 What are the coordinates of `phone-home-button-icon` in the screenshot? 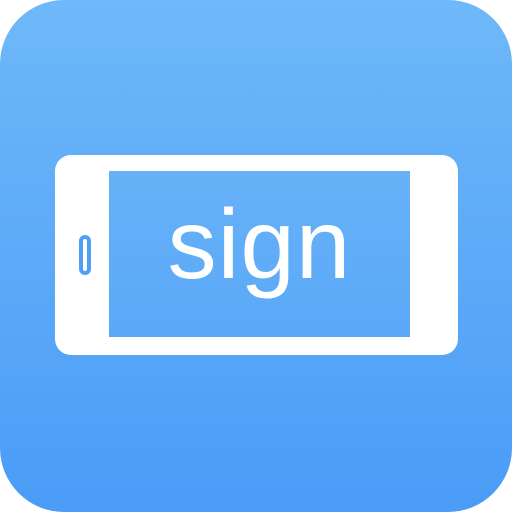 It's located at (85, 255).